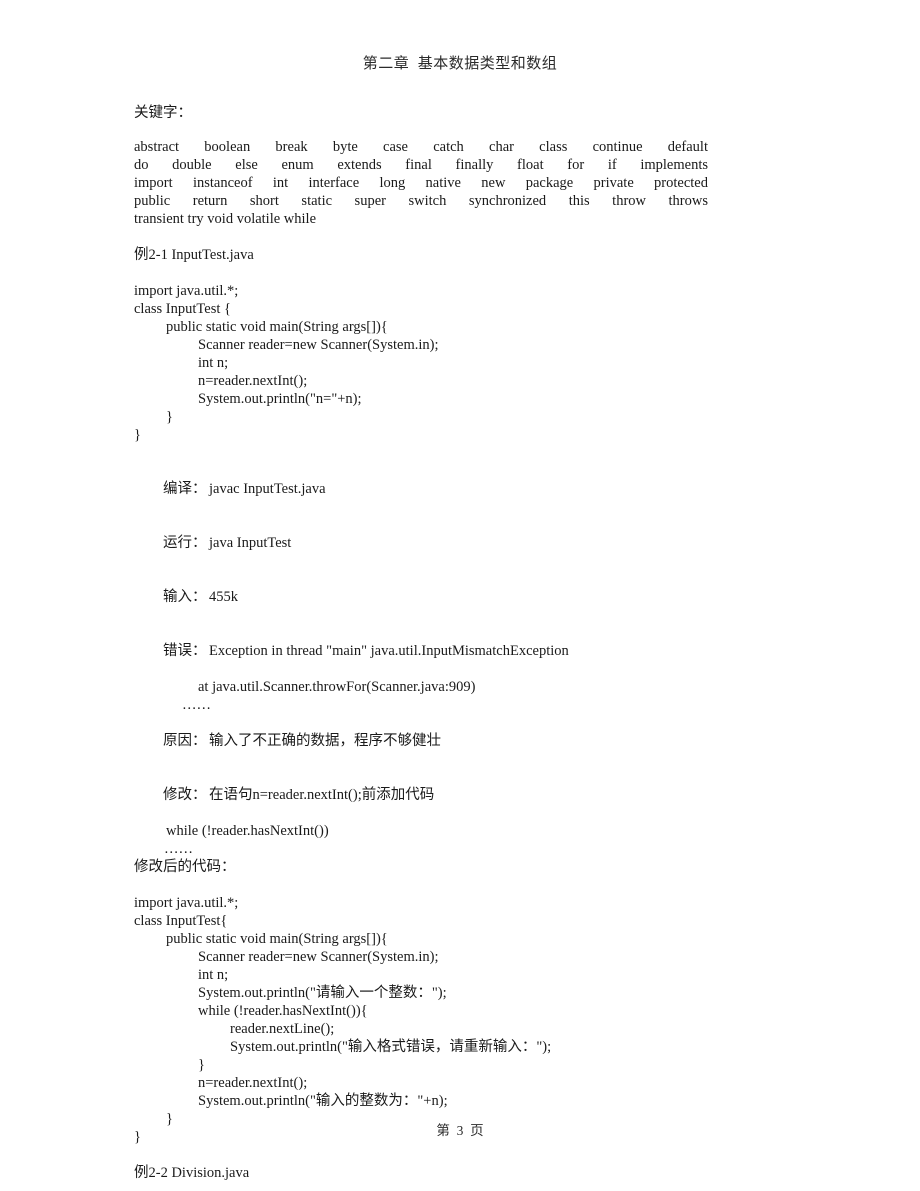 The width and height of the screenshot is (920, 1191). What do you see at coordinates (185, 489) in the screenshot?
I see `compile-label: 编译：` at bounding box center [185, 489].